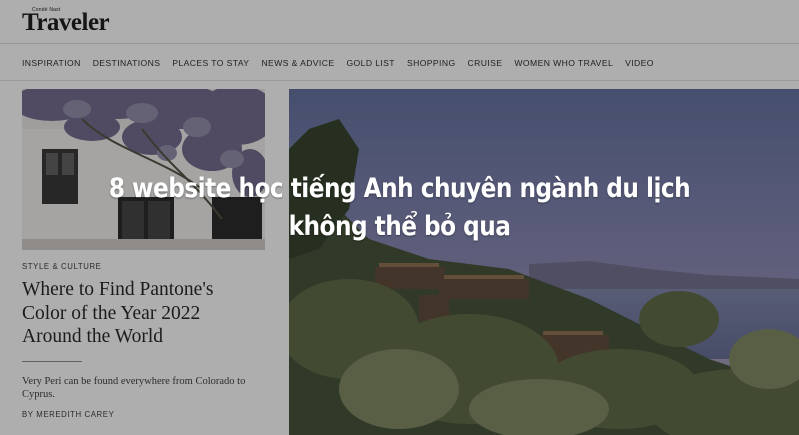 The width and height of the screenshot is (799, 435). Describe the element at coordinates (431, 64) in the screenshot. I see `nav-item-shopping: SHOPPING` at that location.